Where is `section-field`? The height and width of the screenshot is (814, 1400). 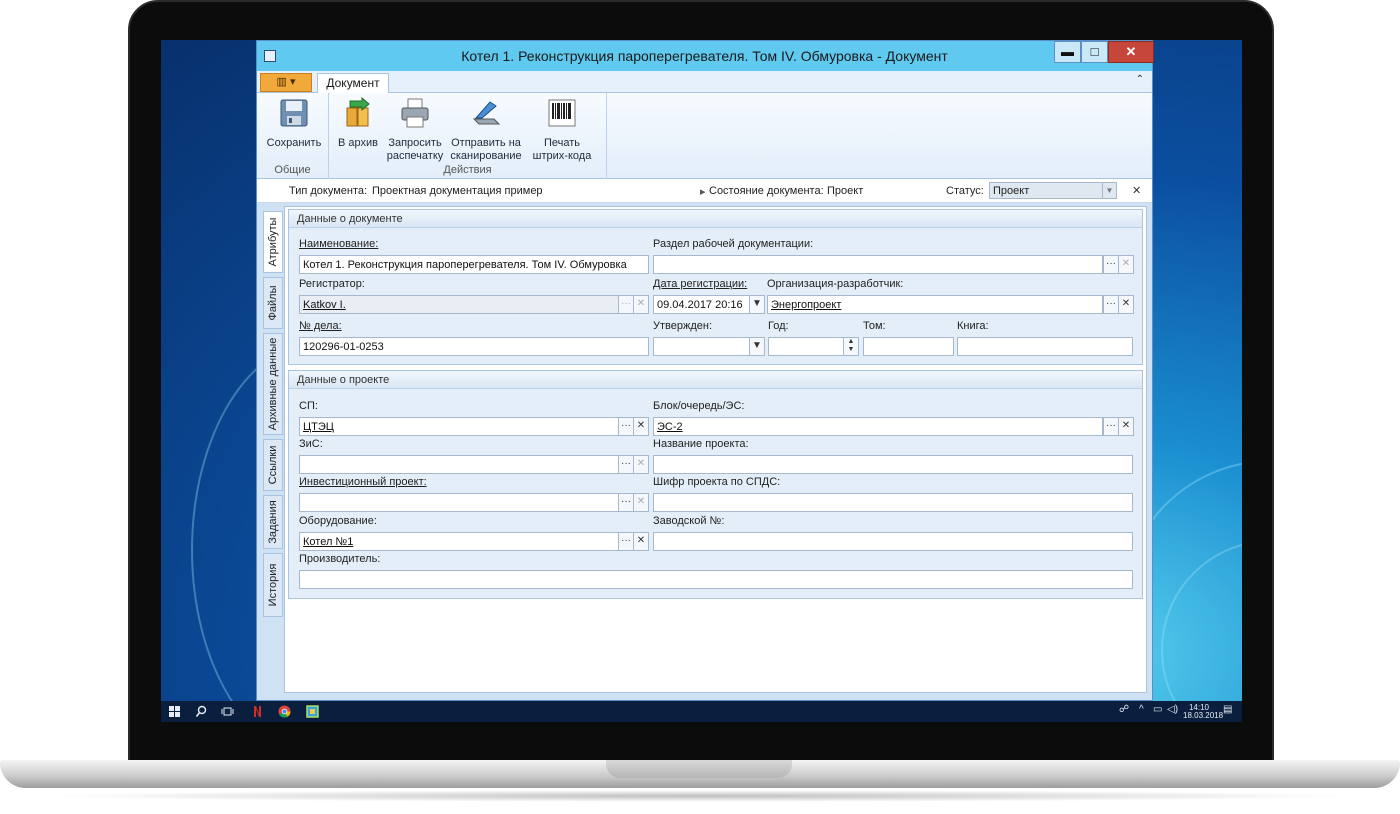 section-field is located at coordinates (878, 264).